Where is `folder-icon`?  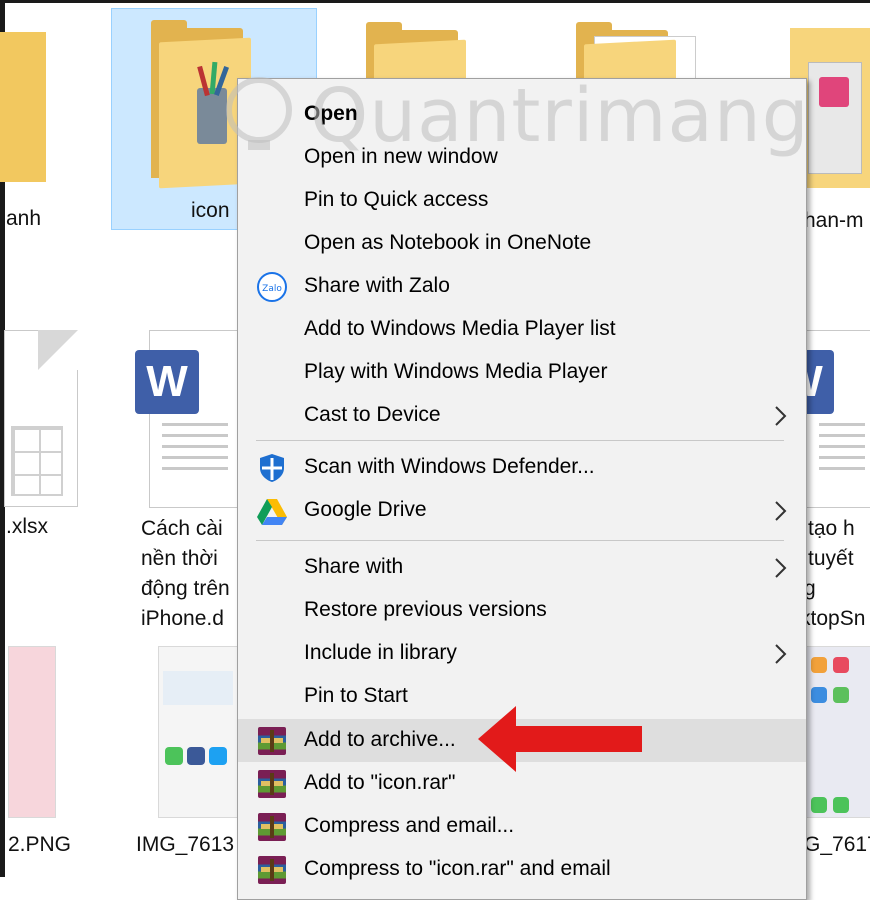
folder-icon is located at coordinates (23, 107).